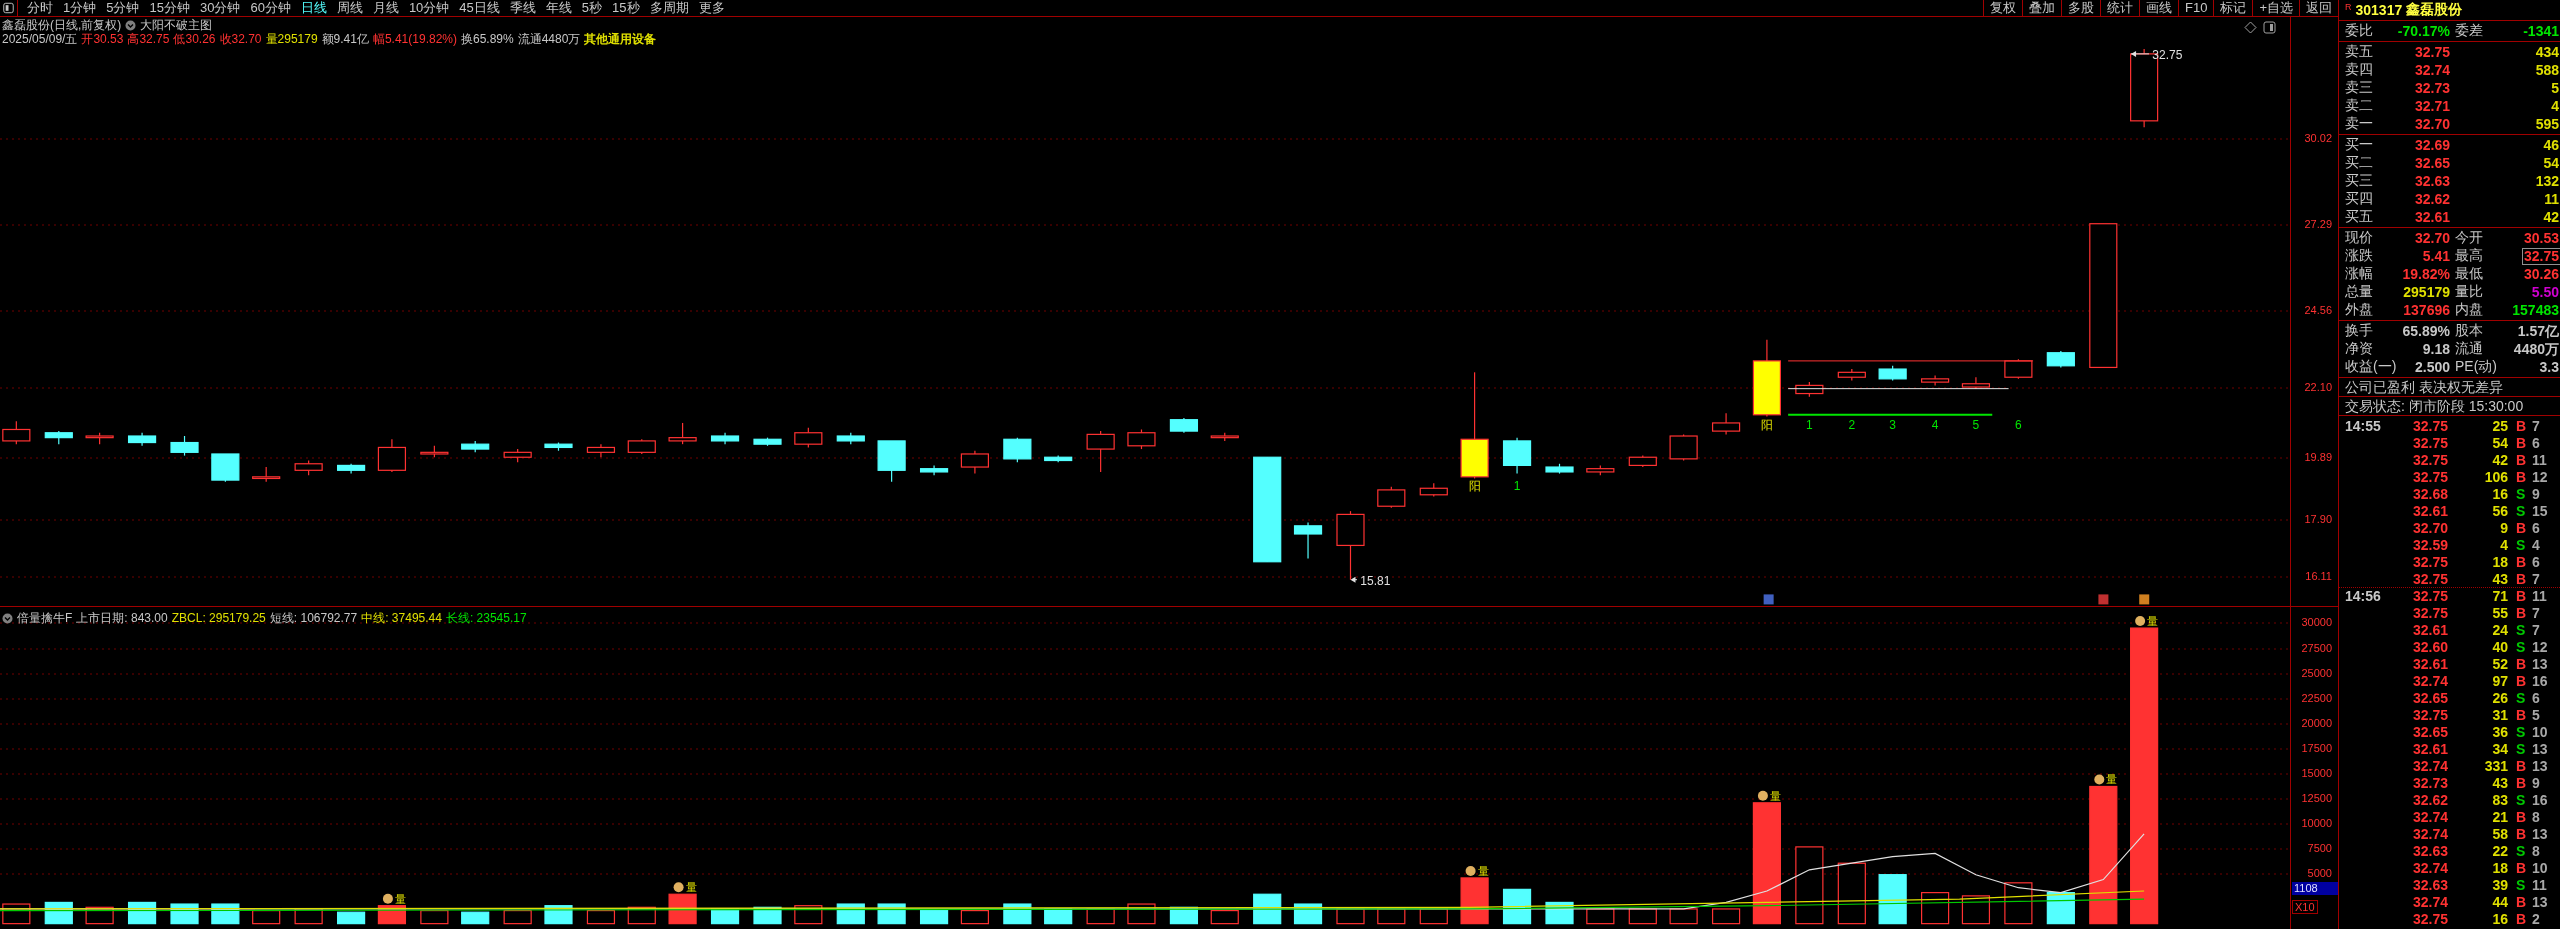  Describe the element at coordinates (2536, 425) in the screenshot. I see `trade-count: 7` at that location.